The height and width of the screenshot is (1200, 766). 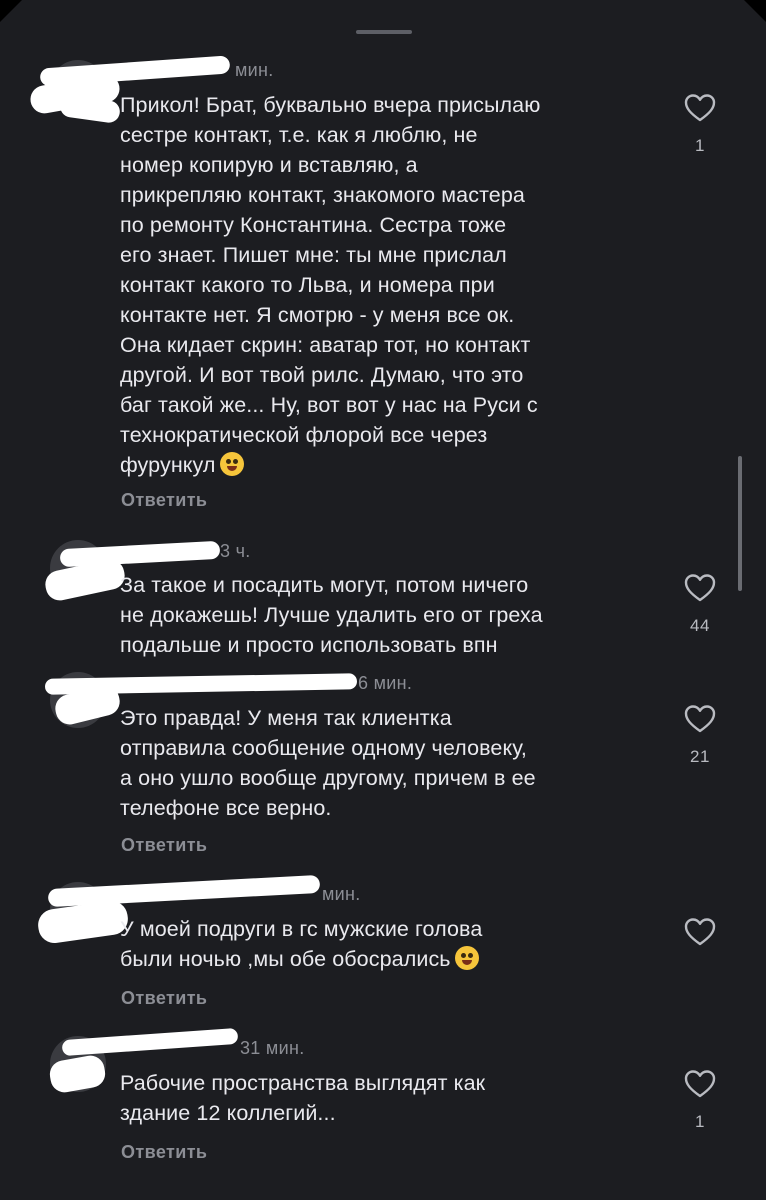 What do you see at coordinates (304, 435) in the screenshot?
I see `comment-line: технократической флорой все через` at bounding box center [304, 435].